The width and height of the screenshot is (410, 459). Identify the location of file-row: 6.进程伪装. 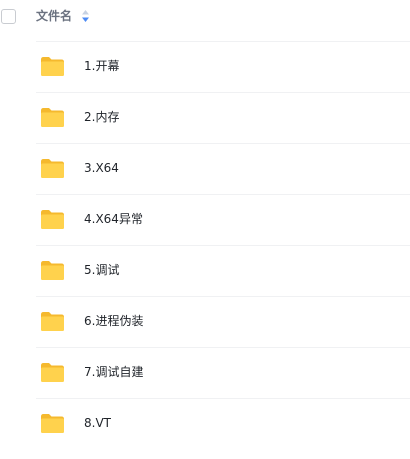
(205, 321).